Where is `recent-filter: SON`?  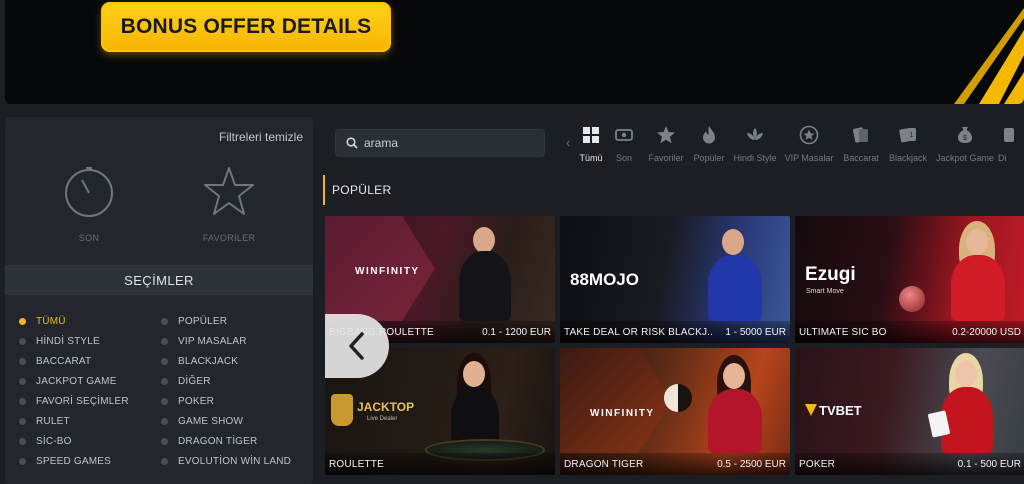 recent-filter: SON is located at coordinates (89, 204).